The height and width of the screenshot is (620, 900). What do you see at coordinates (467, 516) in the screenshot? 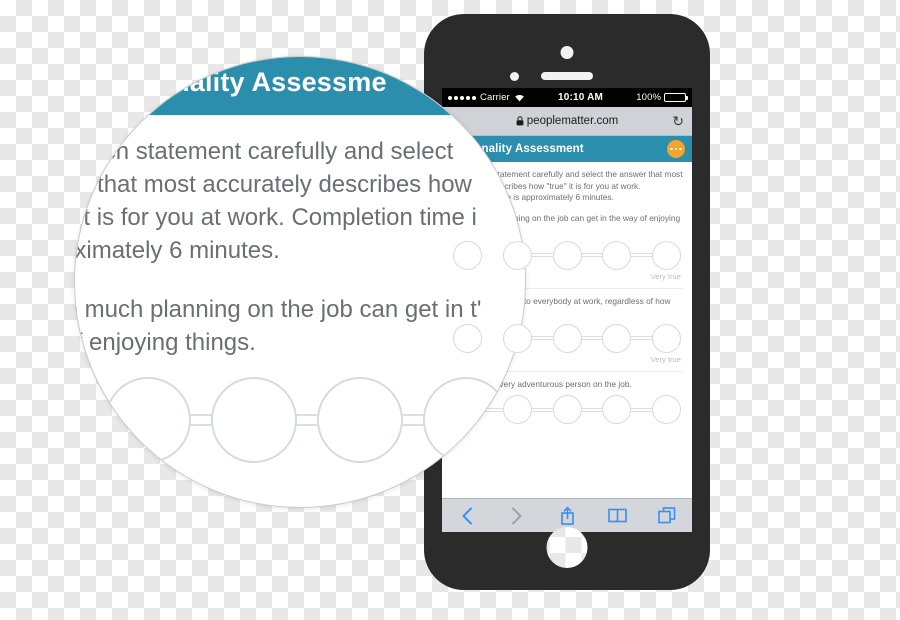
I see `chevron-left-icon` at bounding box center [467, 516].